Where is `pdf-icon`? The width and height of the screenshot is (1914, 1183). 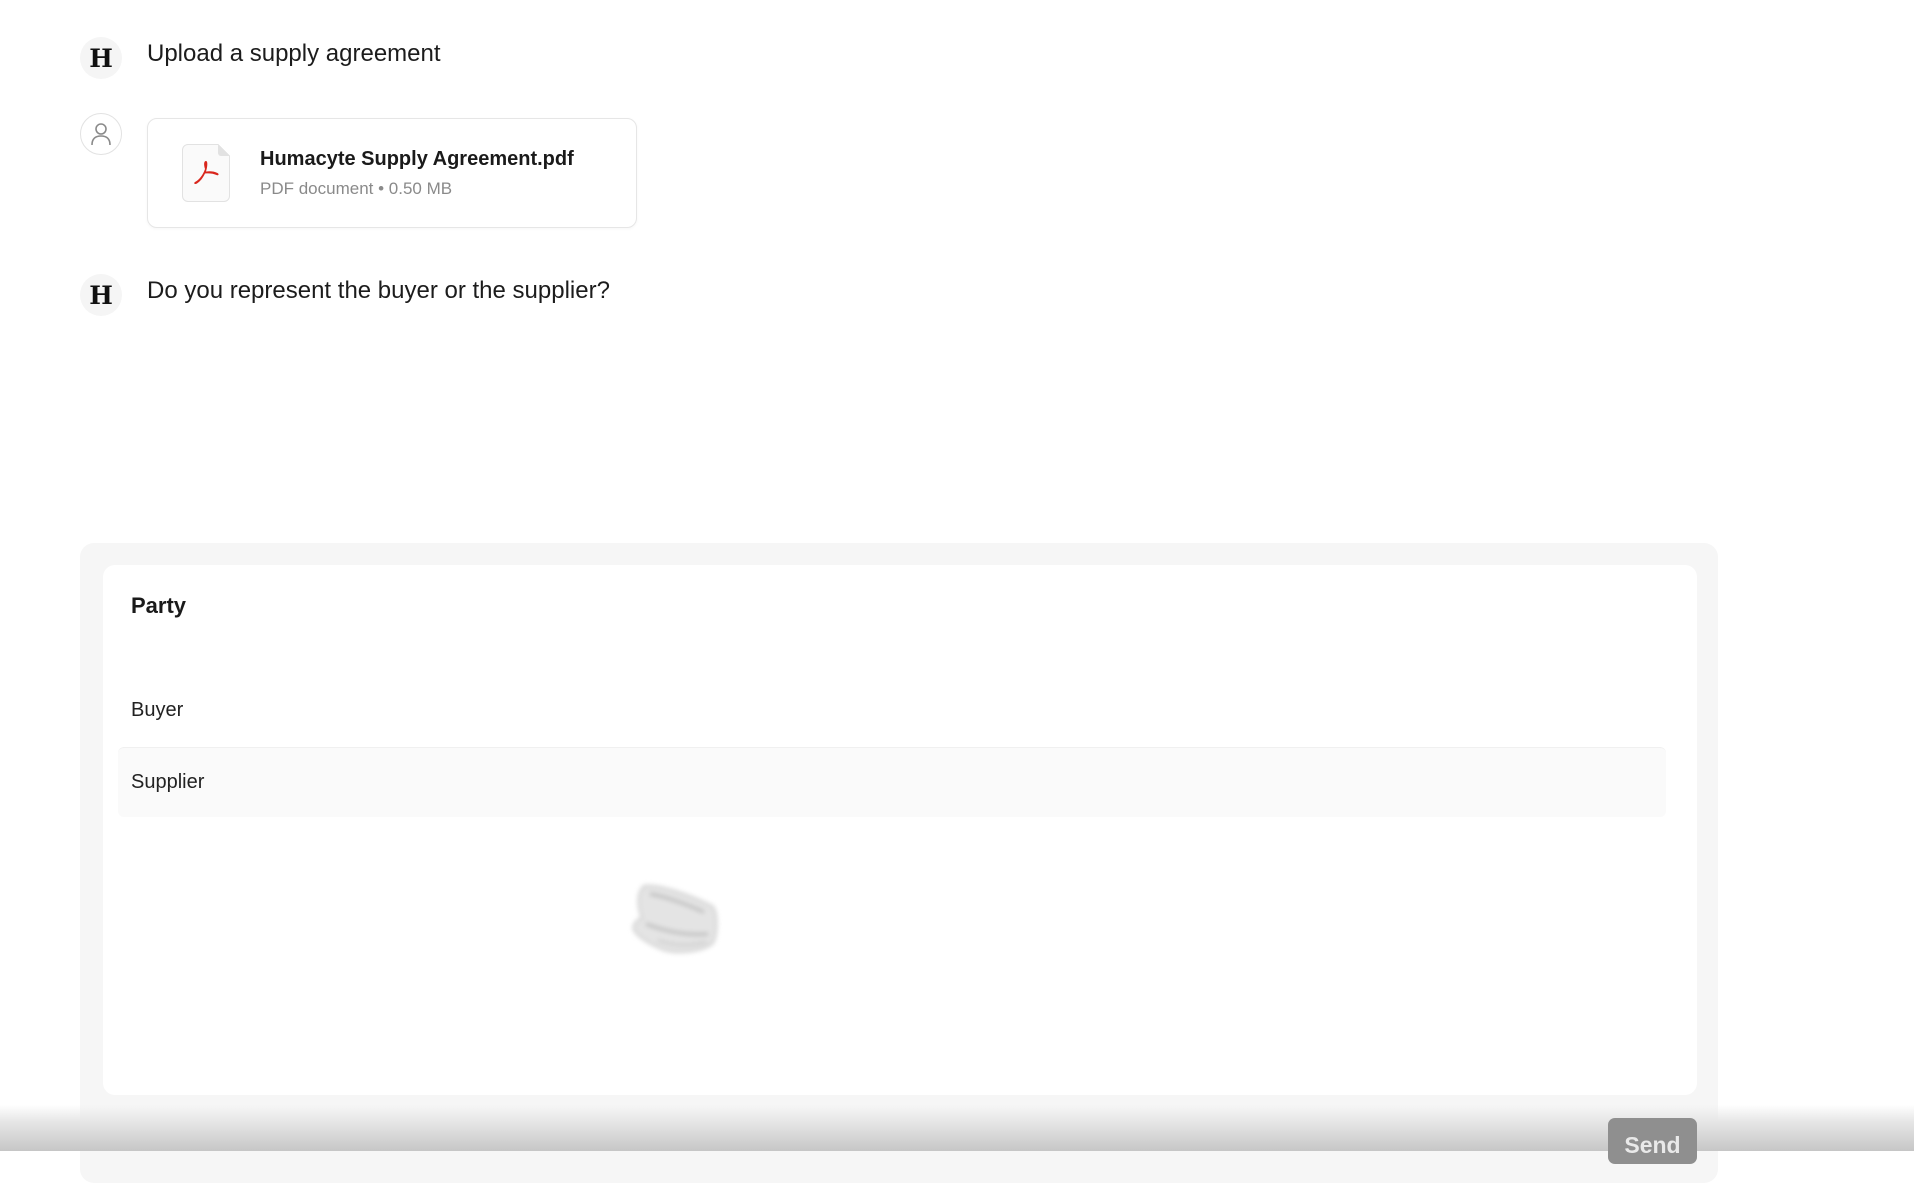
pdf-icon is located at coordinates (206, 173).